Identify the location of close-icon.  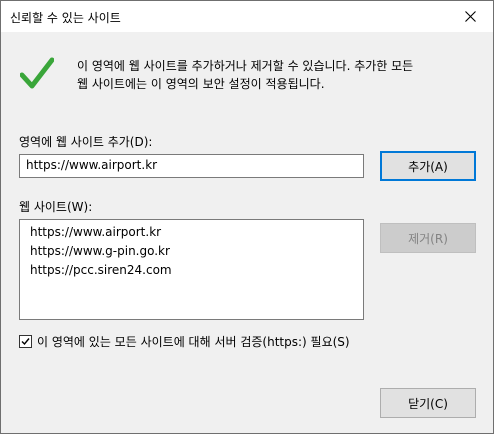
(470, 16).